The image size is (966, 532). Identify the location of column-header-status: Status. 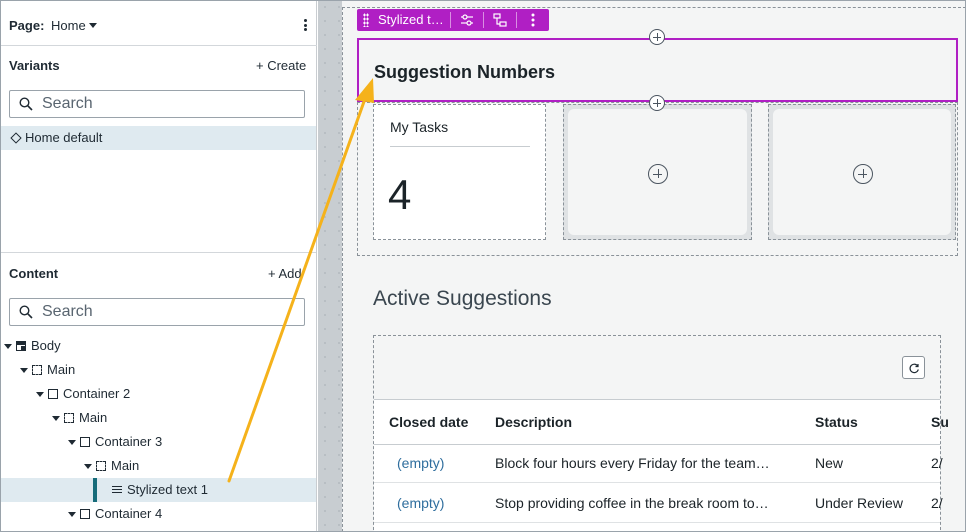
(836, 422).